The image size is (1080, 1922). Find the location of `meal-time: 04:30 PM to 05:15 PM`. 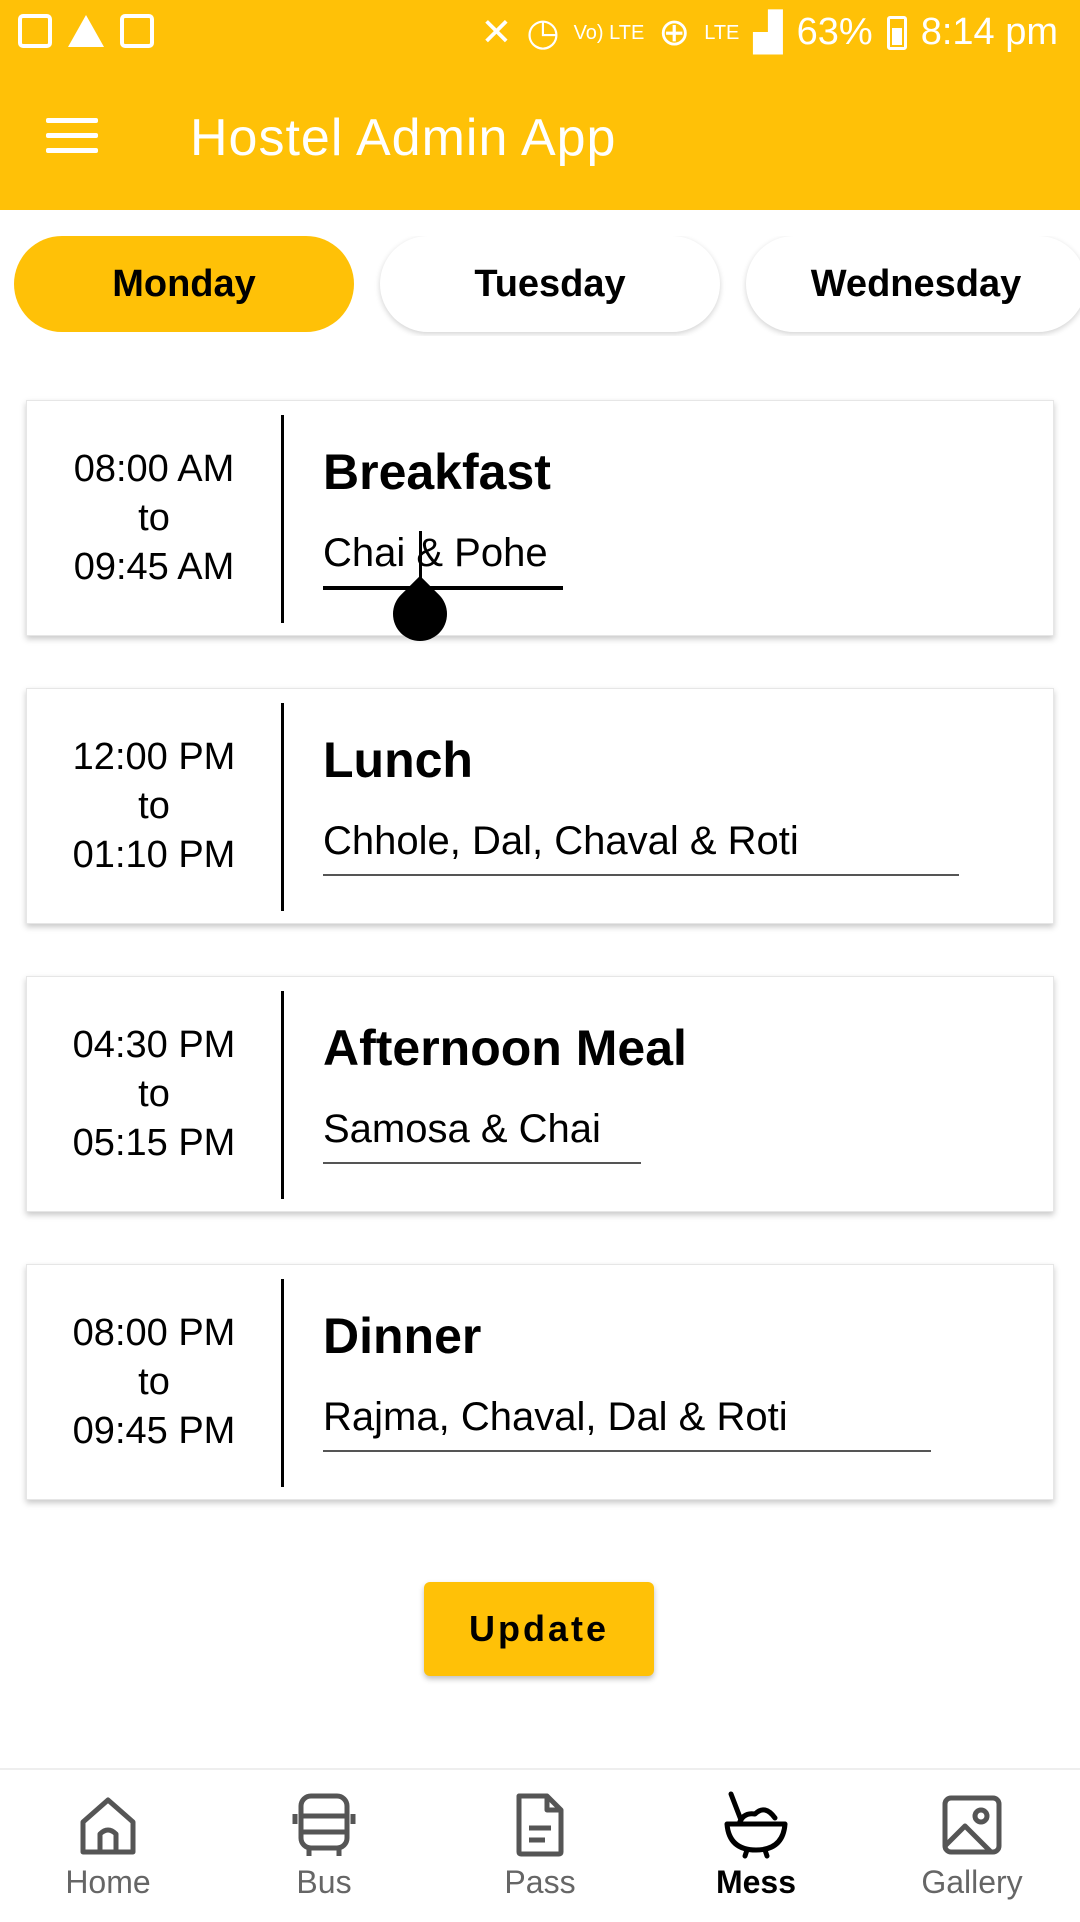

meal-time: 04:30 PM to 05:15 PM is located at coordinates (154, 1094).